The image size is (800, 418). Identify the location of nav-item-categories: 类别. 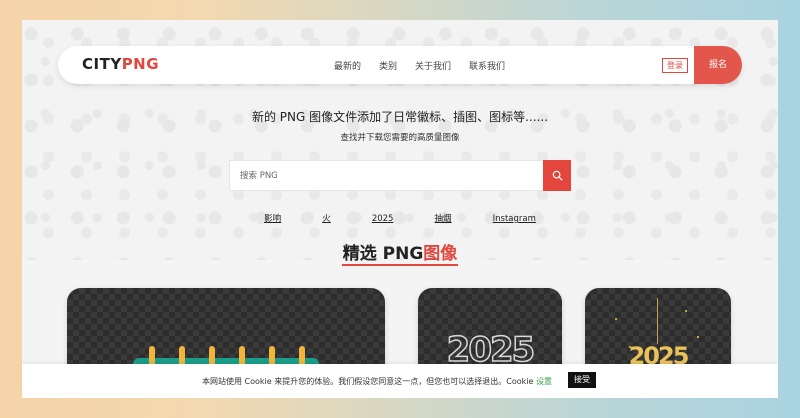
(388, 65).